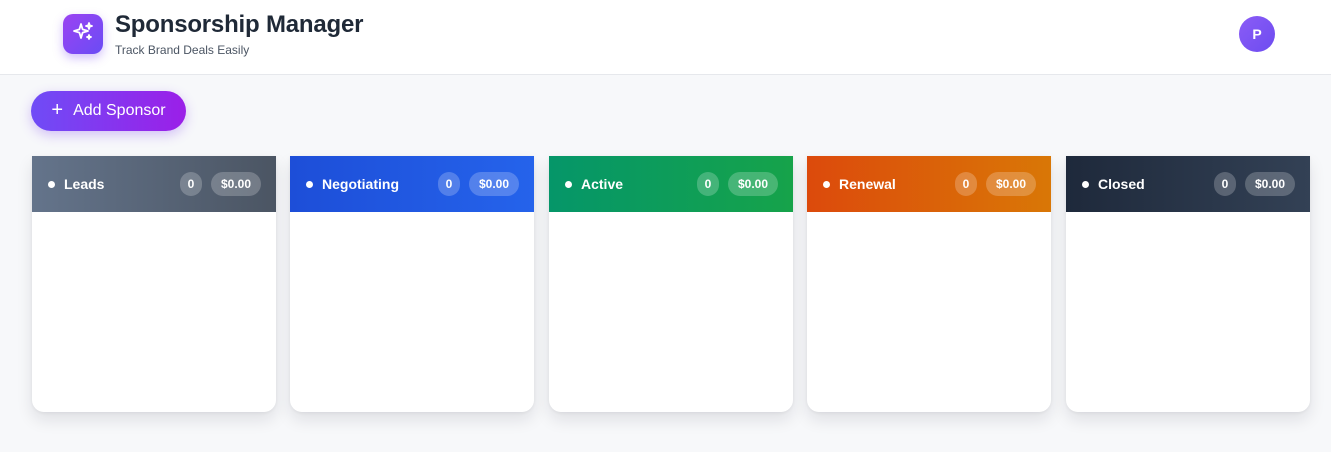  What do you see at coordinates (154, 184) in the screenshot?
I see `column-header: Leads 0 $0.00` at bounding box center [154, 184].